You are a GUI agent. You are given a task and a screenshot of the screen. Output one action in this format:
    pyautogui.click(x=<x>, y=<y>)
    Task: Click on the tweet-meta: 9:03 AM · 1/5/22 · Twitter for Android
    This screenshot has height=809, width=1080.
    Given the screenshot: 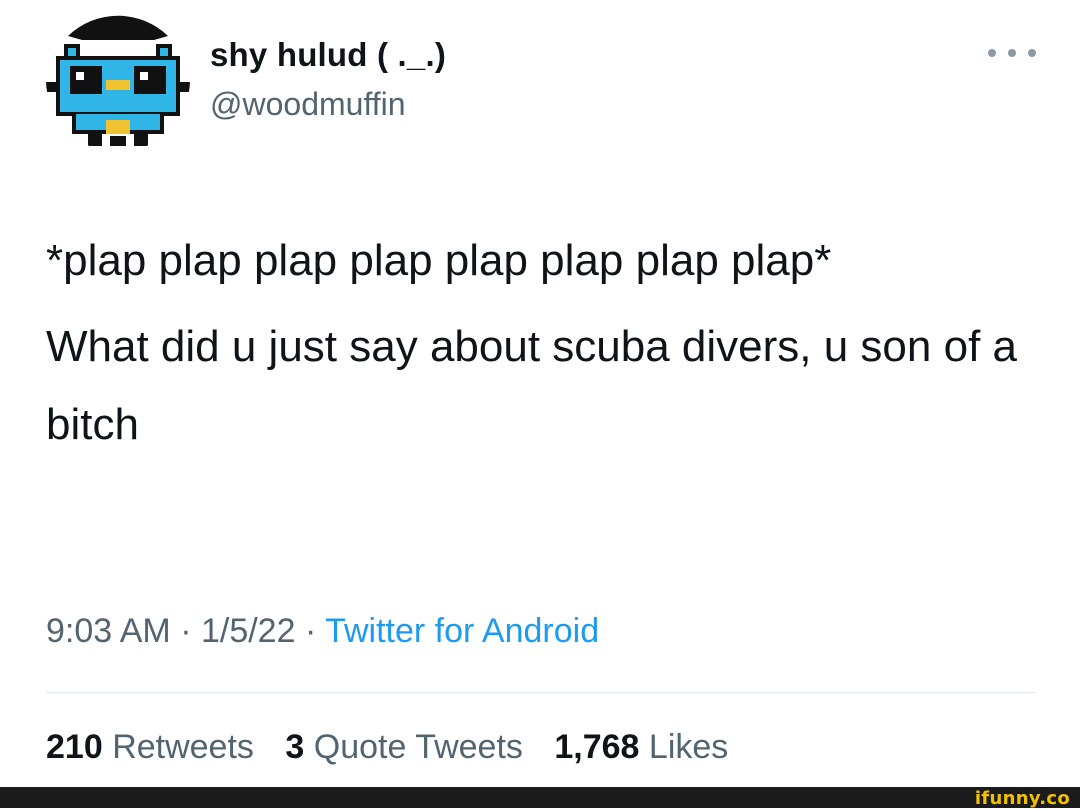 What is the action you would take?
    pyautogui.click(x=322, y=631)
    